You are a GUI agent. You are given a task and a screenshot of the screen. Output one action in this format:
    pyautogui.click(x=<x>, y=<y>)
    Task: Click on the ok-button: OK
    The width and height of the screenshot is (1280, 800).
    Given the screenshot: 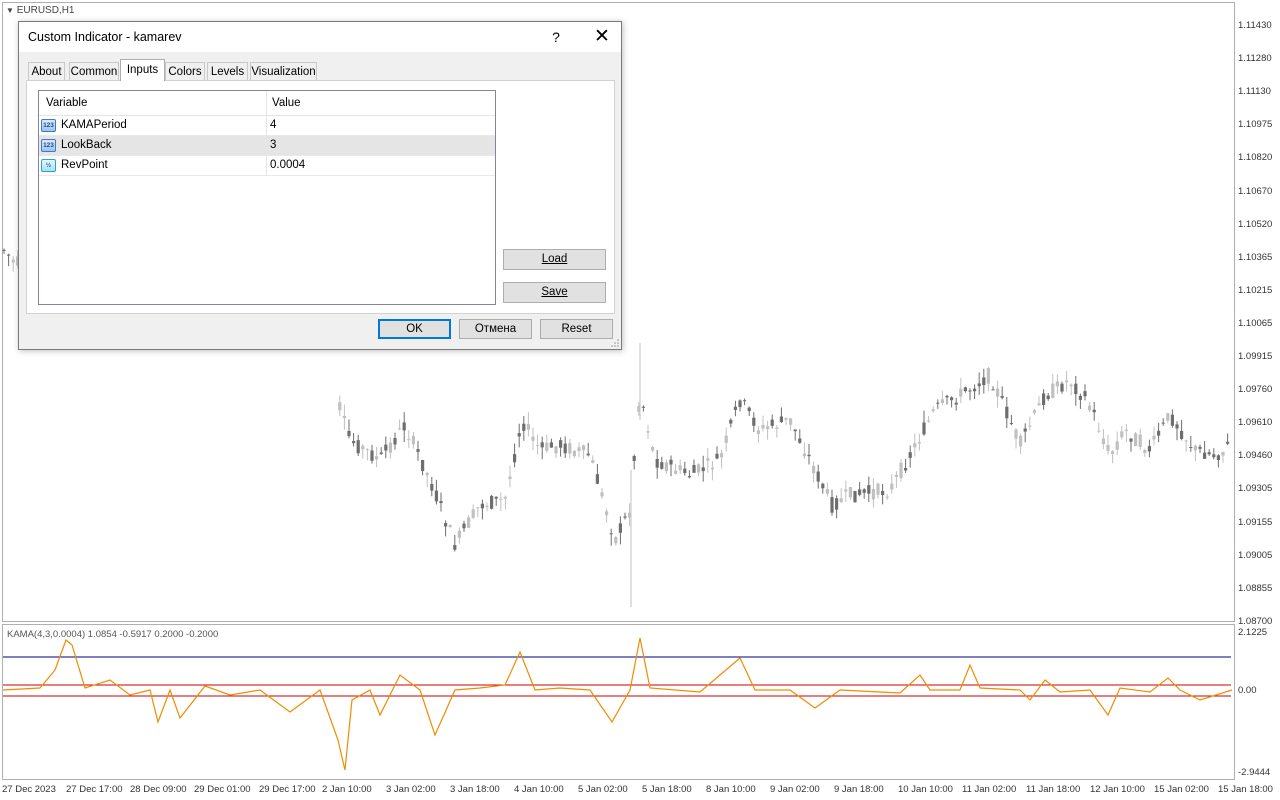 What is the action you would take?
    pyautogui.click(x=414, y=329)
    